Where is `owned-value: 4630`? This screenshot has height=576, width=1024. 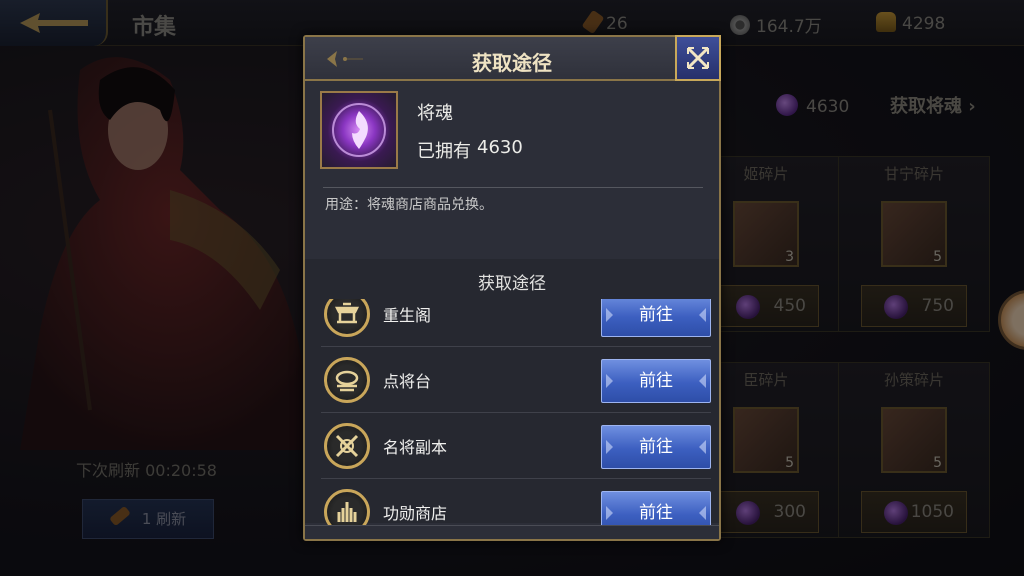 owned-value: 4630 is located at coordinates (500, 147).